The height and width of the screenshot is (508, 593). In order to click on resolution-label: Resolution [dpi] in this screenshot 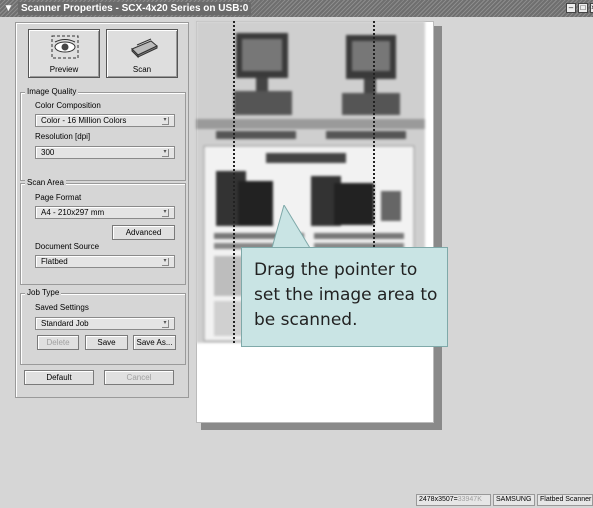, I will do `click(63, 136)`.